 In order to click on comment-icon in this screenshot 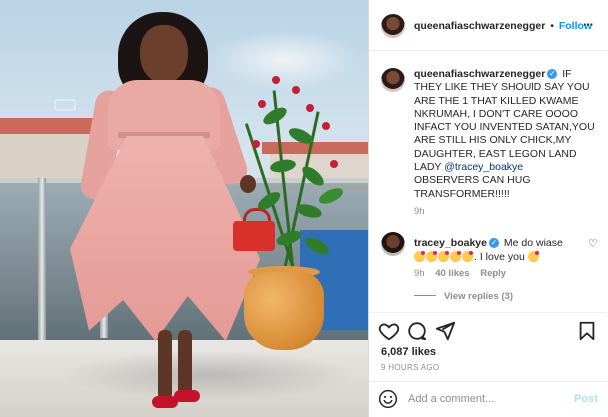, I will do `click(417, 331)`.